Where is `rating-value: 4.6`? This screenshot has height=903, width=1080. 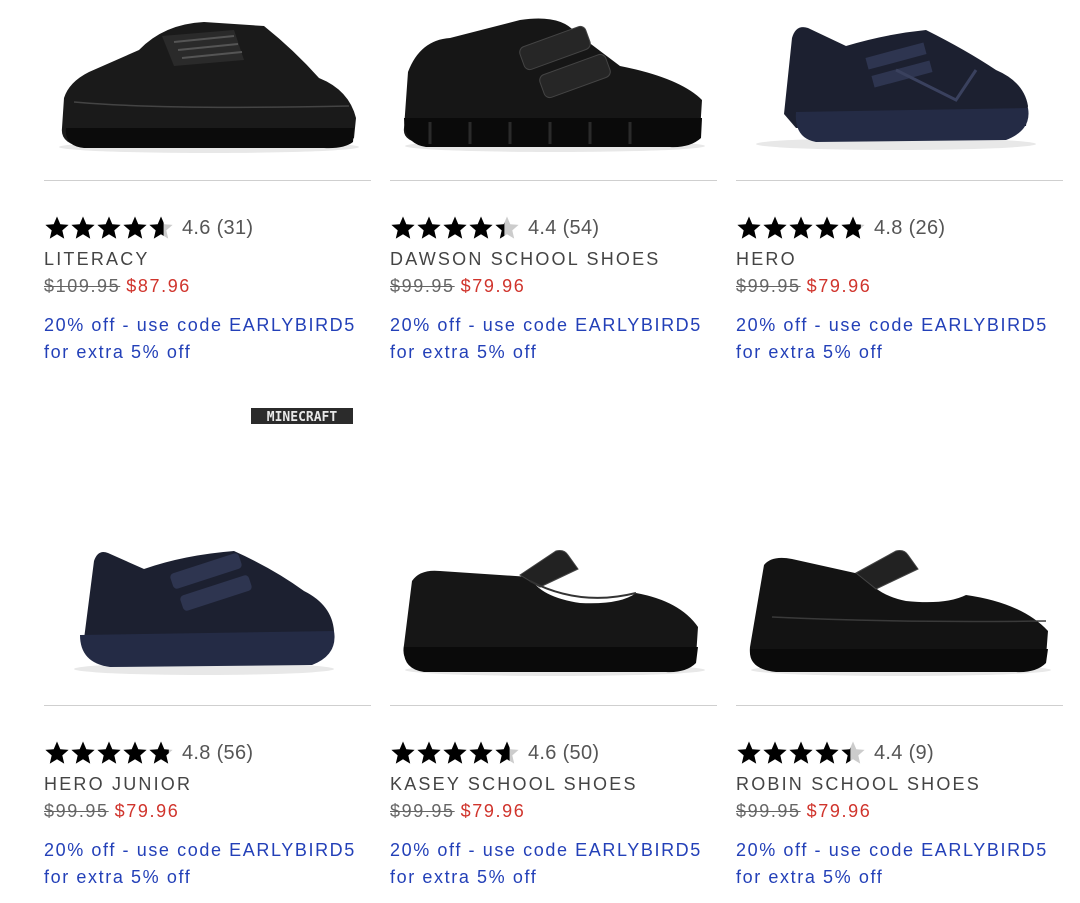 rating-value: 4.6 is located at coordinates (196, 227).